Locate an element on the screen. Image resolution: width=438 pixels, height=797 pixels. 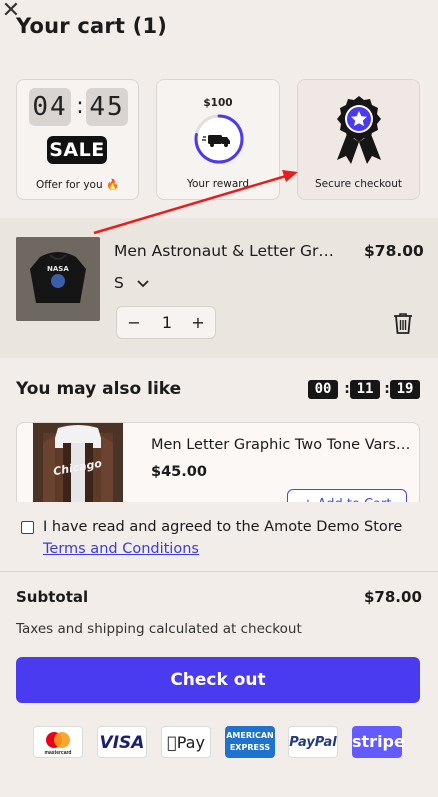
amex-line-2: EXPRESS is located at coordinates (250, 747).